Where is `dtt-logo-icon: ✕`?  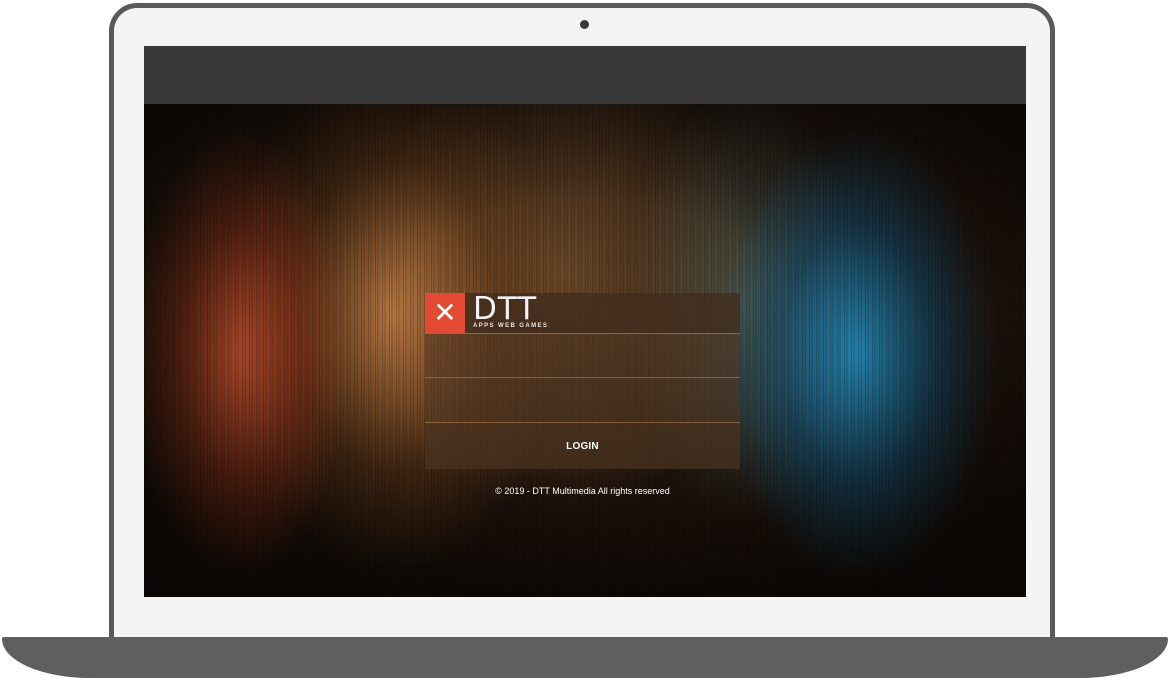
dtt-logo-icon: ✕ is located at coordinates (445, 313).